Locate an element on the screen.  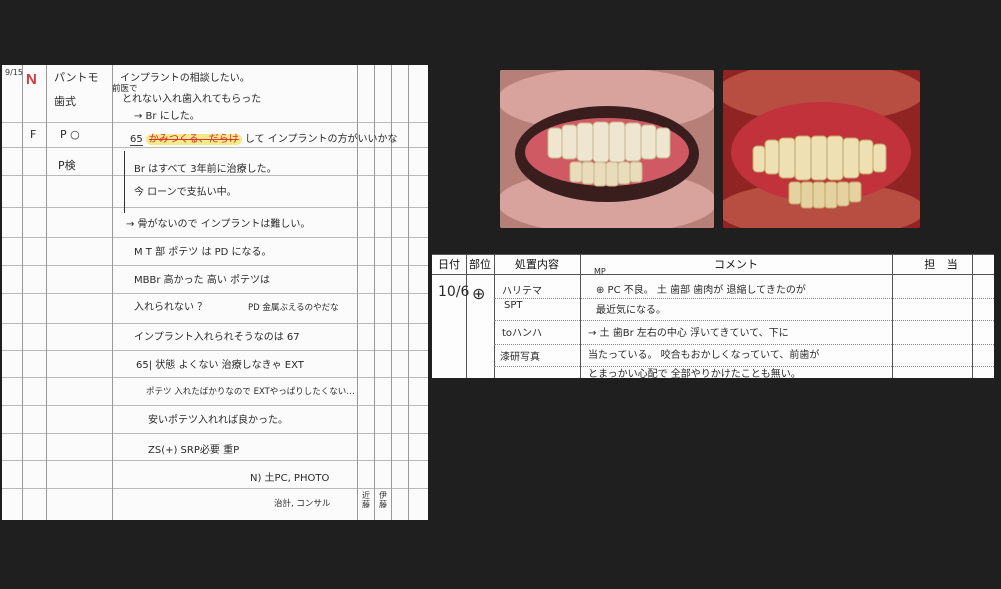
chart-note-line: 今 ローンで支払い中。 is located at coordinates (185, 192).